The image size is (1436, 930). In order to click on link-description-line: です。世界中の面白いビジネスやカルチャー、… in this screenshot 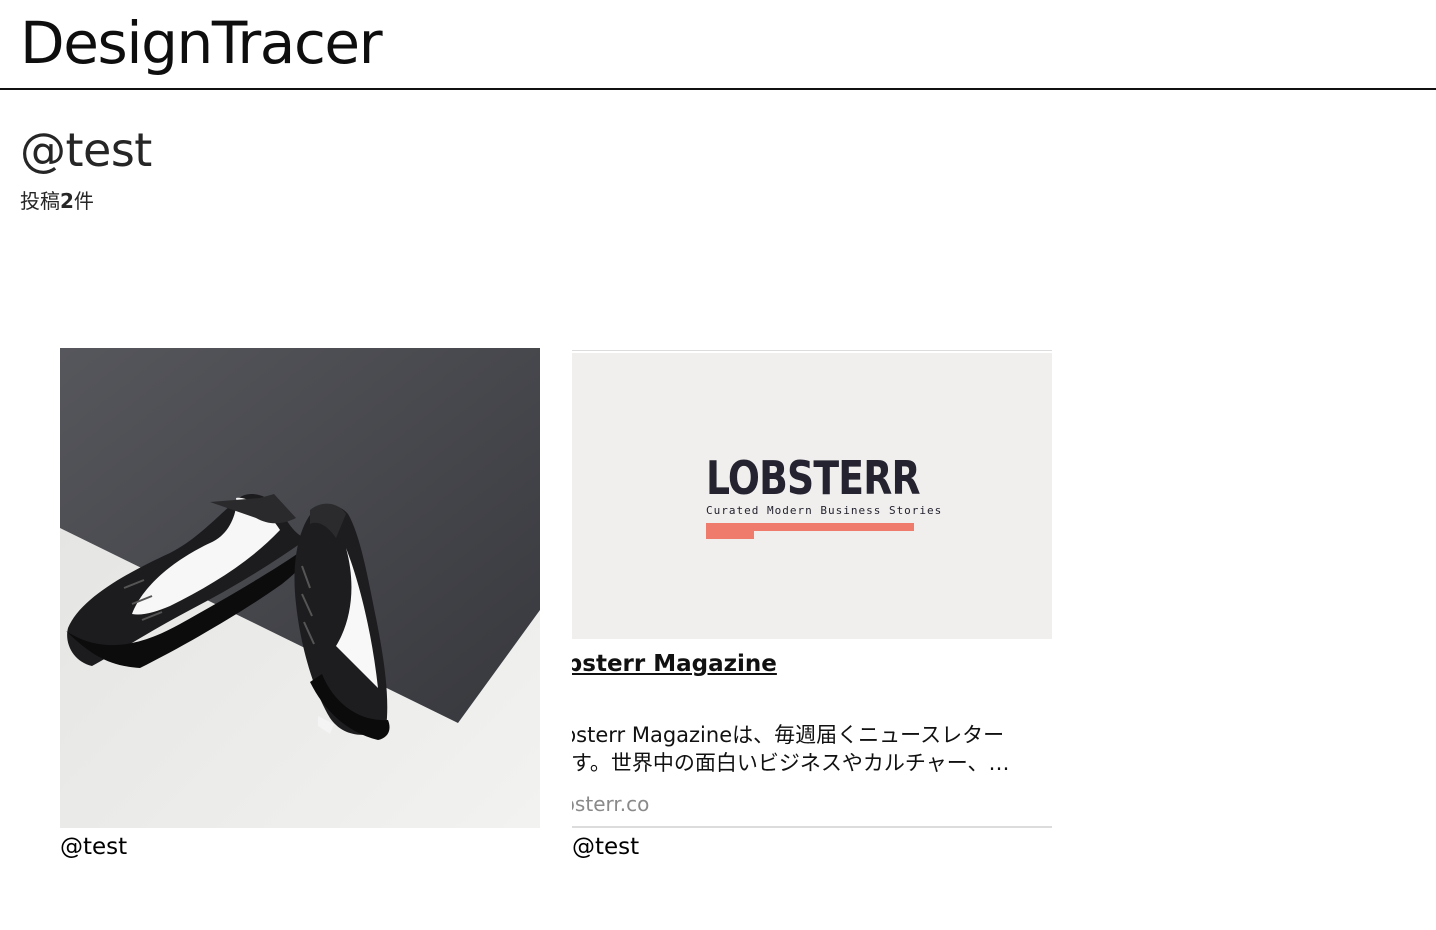, I will do `click(791, 763)`.